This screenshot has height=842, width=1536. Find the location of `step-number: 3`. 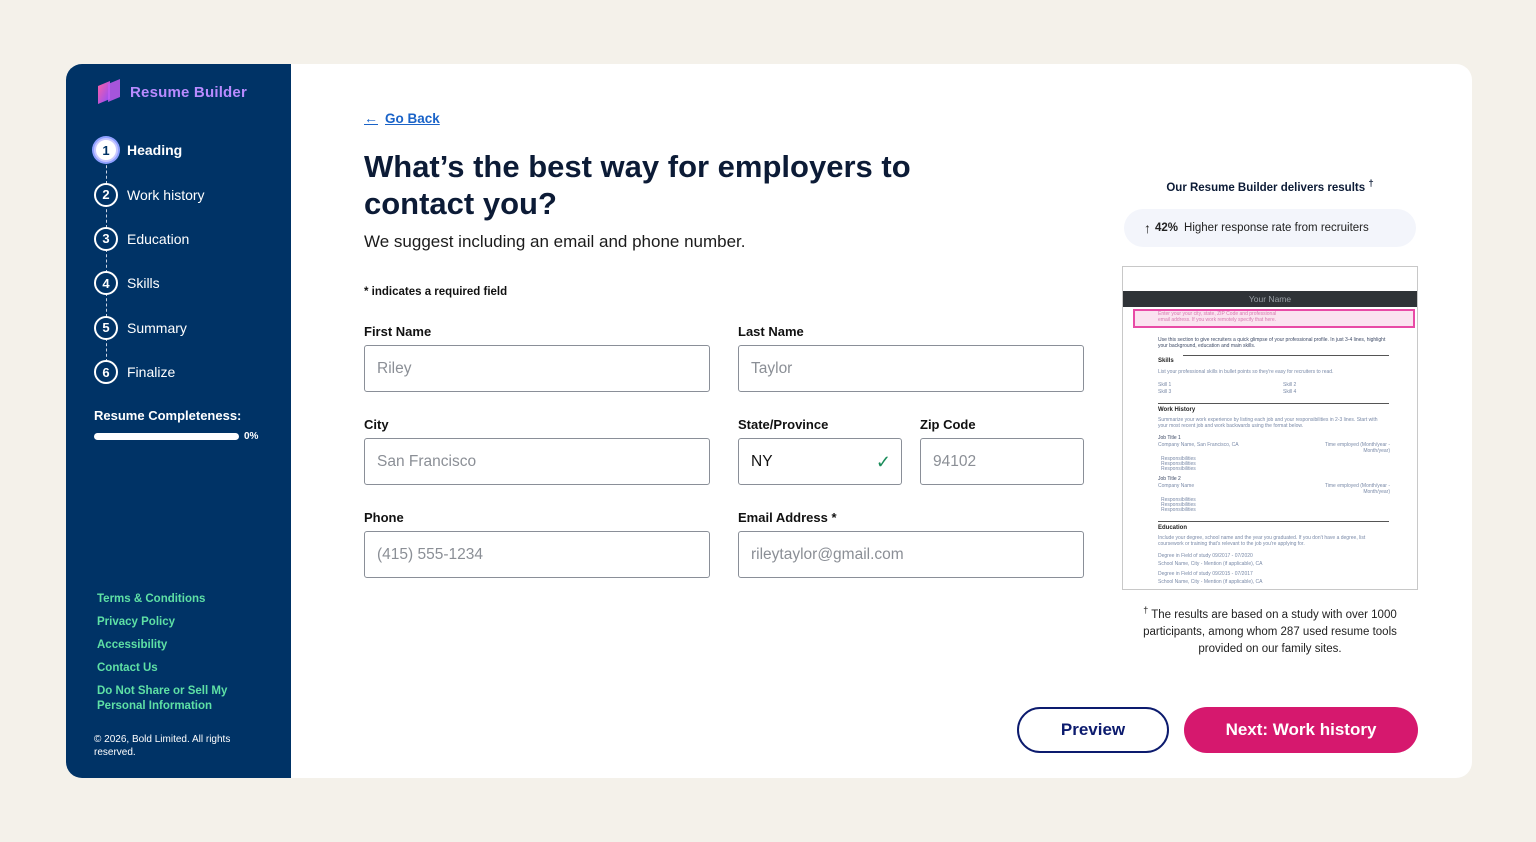

step-number: 3 is located at coordinates (106, 238).